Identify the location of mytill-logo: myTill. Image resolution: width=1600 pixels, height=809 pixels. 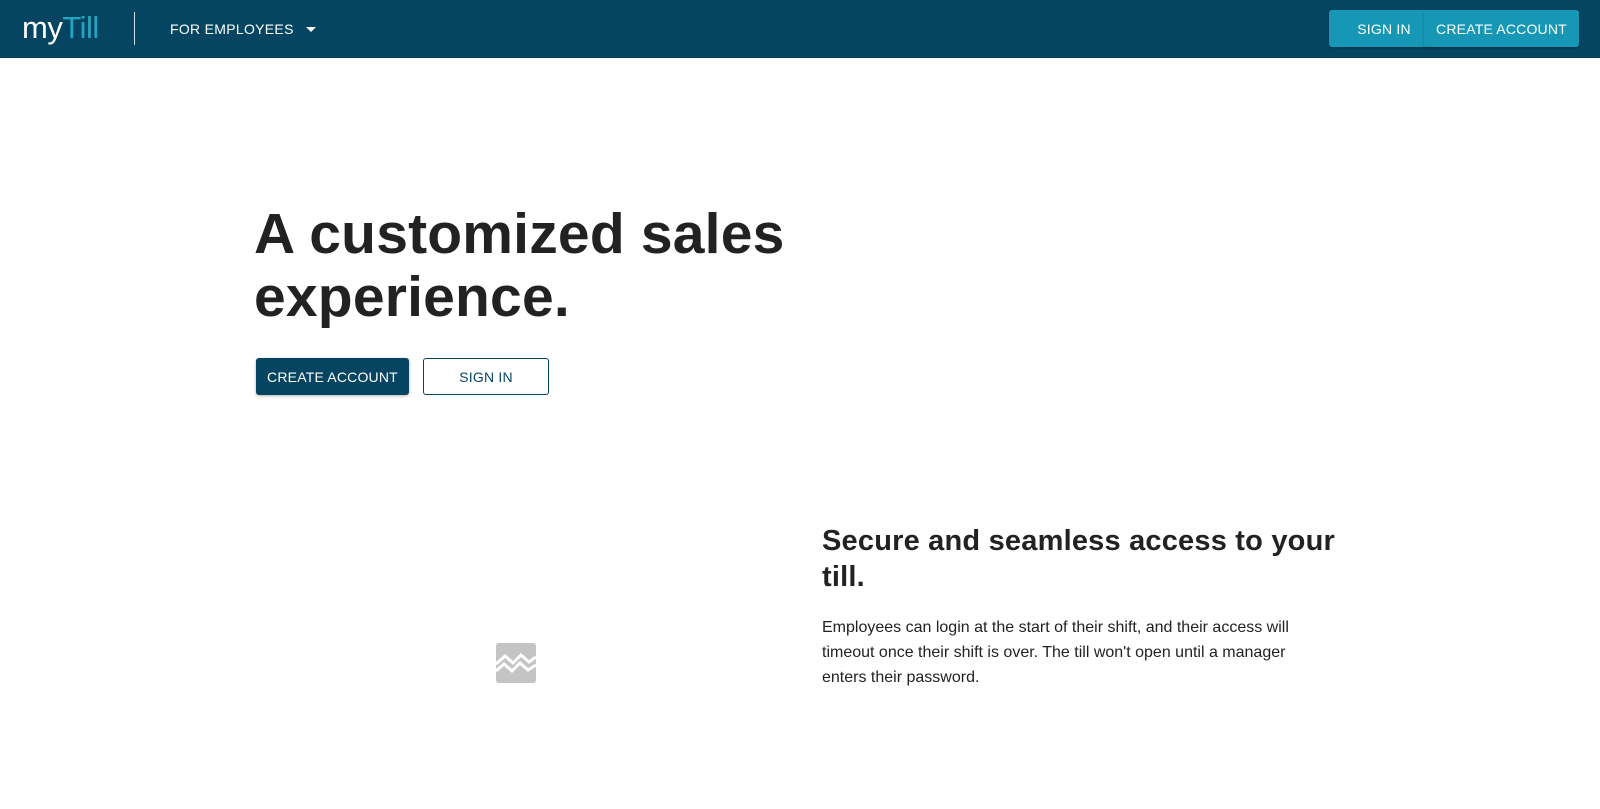
(60, 28).